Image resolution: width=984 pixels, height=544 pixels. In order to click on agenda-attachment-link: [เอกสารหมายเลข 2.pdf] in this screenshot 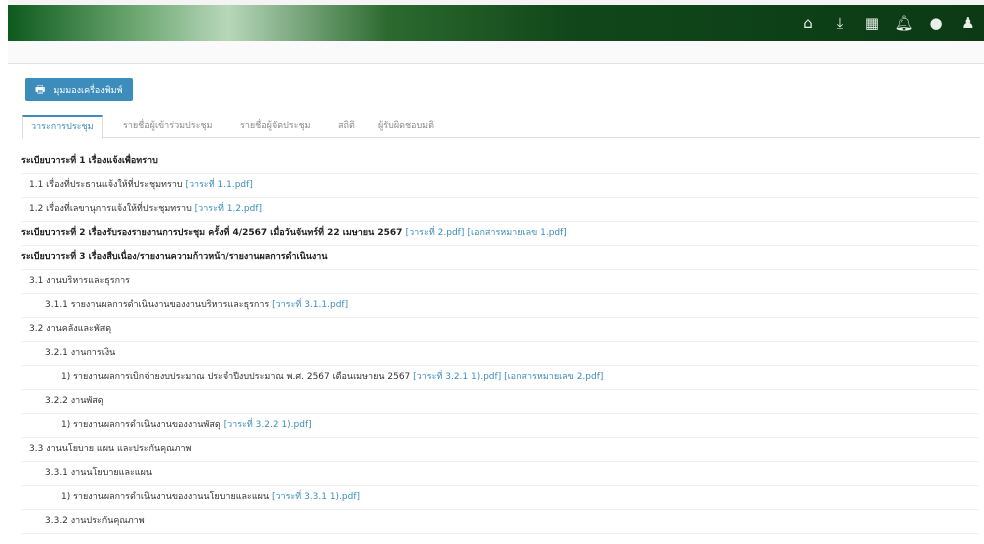, I will do `click(553, 377)`.